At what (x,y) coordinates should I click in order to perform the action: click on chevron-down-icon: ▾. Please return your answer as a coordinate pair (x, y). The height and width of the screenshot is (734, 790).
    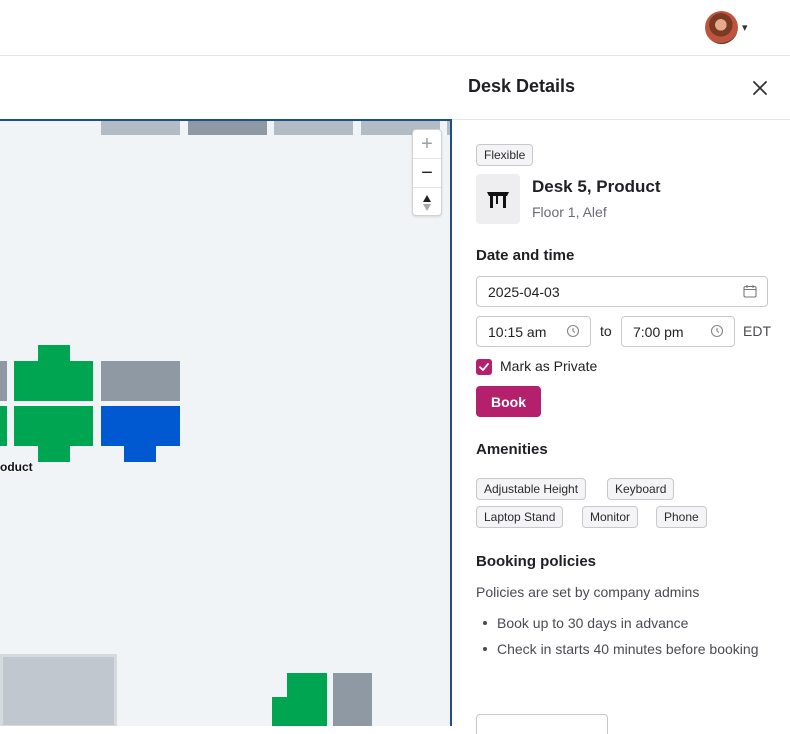
    Looking at the image, I should click on (745, 27).